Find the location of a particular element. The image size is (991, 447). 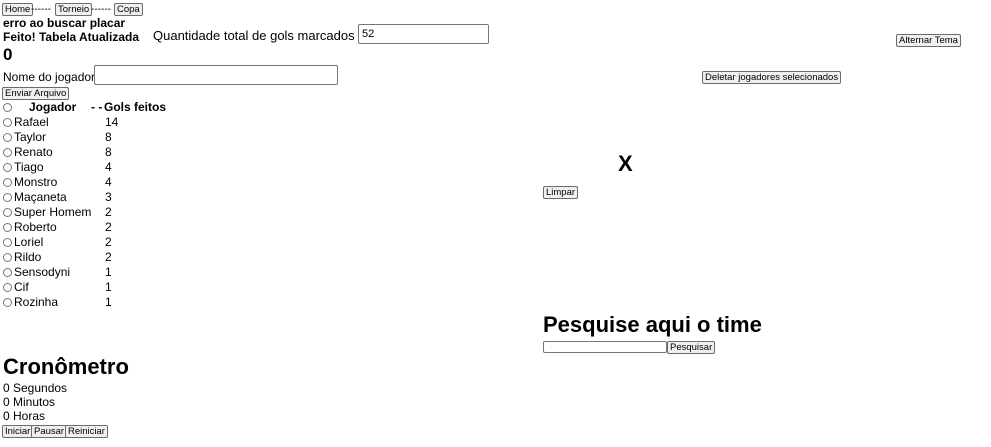

table-row: Super Homem 2 is located at coordinates (103, 212).